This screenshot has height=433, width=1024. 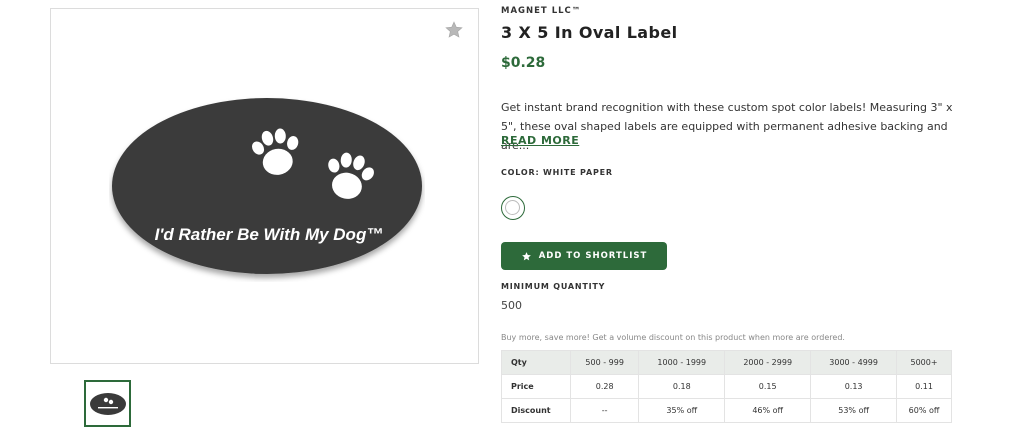 I want to click on product-title: 3 X 5 In Oval Label, so click(x=589, y=32).